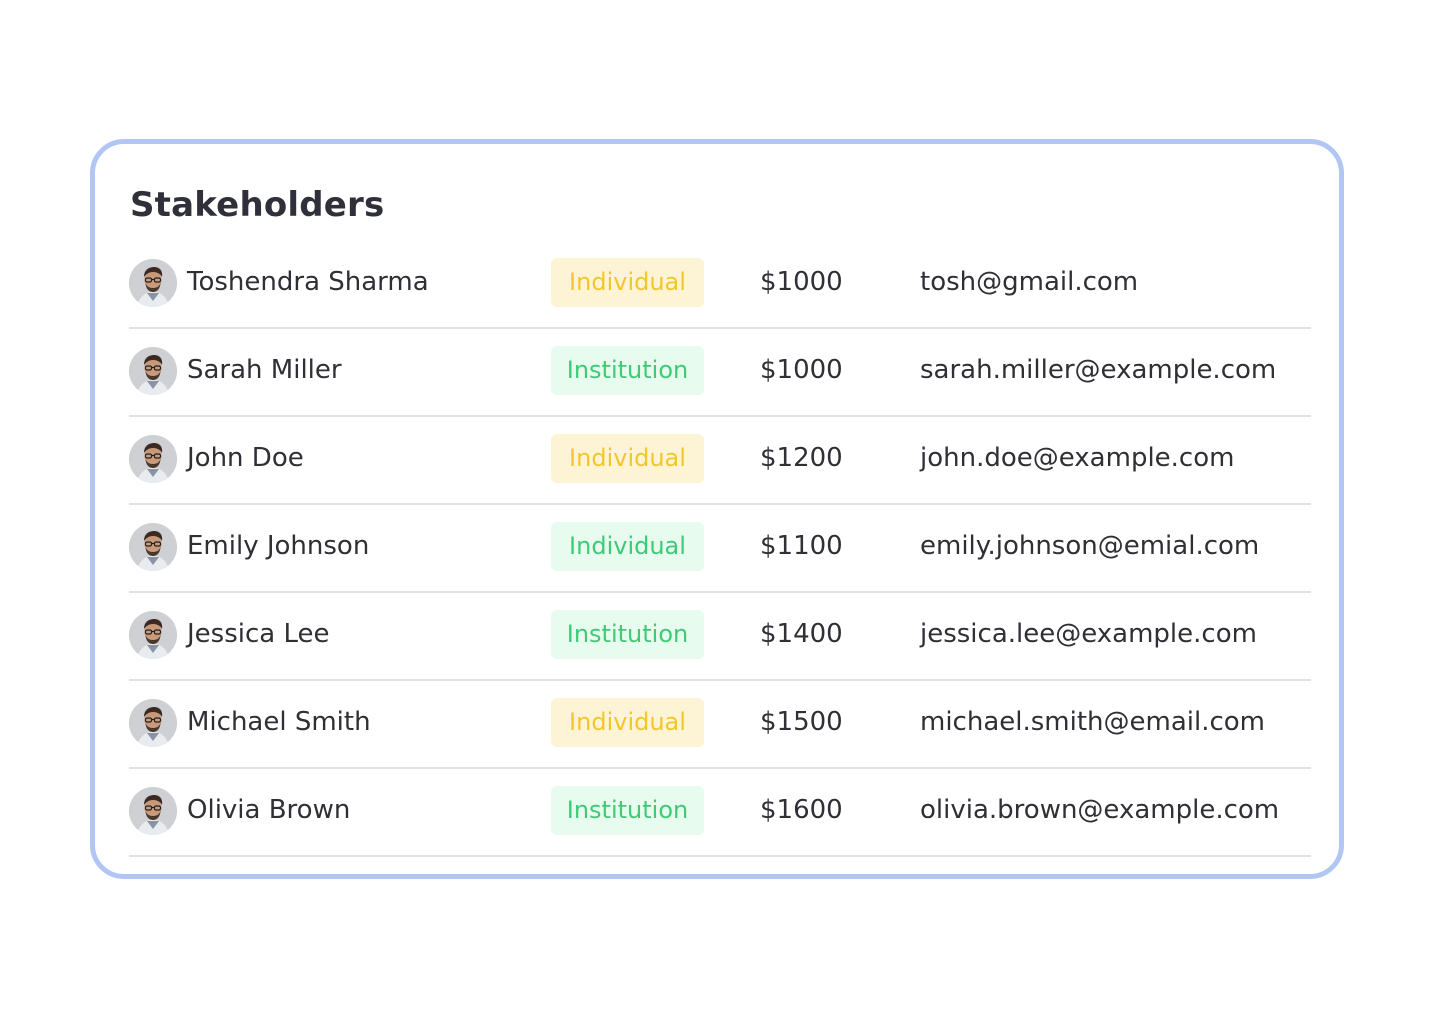 This screenshot has height=1024, width=1440. What do you see at coordinates (308, 282) in the screenshot?
I see `stakeholder-name: Toshendra Sharma` at bounding box center [308, 282].